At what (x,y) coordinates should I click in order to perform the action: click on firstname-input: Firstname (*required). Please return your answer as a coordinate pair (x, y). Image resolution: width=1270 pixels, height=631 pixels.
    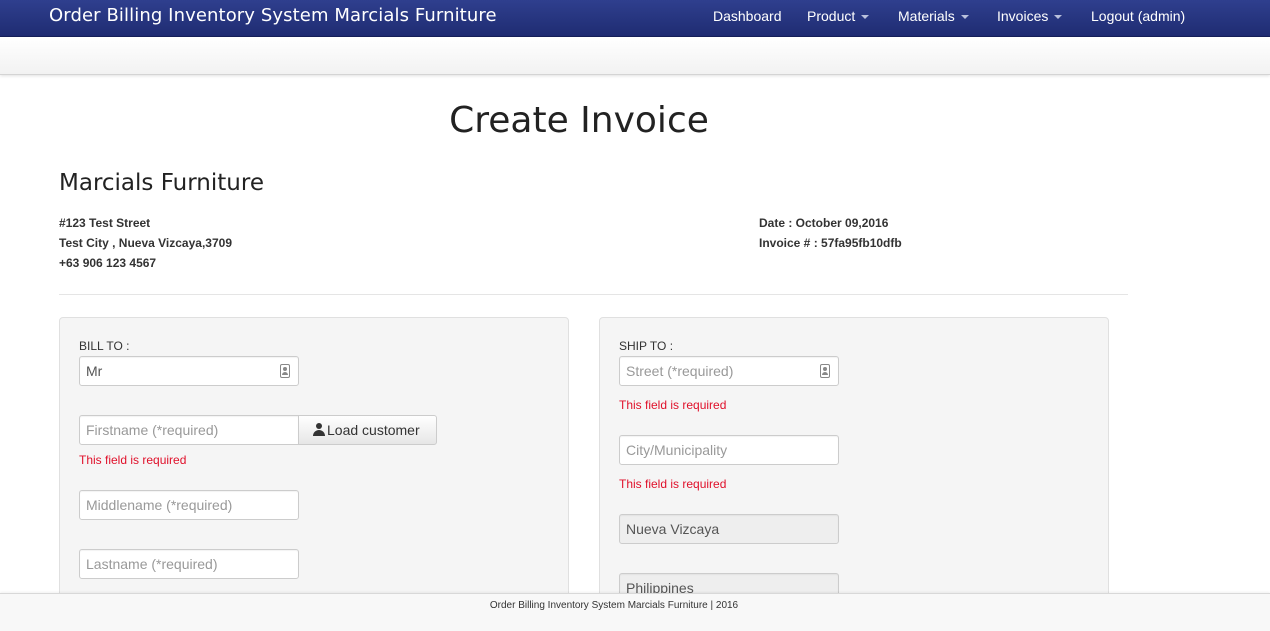
    Looking at the image, I should click on (189, 430).